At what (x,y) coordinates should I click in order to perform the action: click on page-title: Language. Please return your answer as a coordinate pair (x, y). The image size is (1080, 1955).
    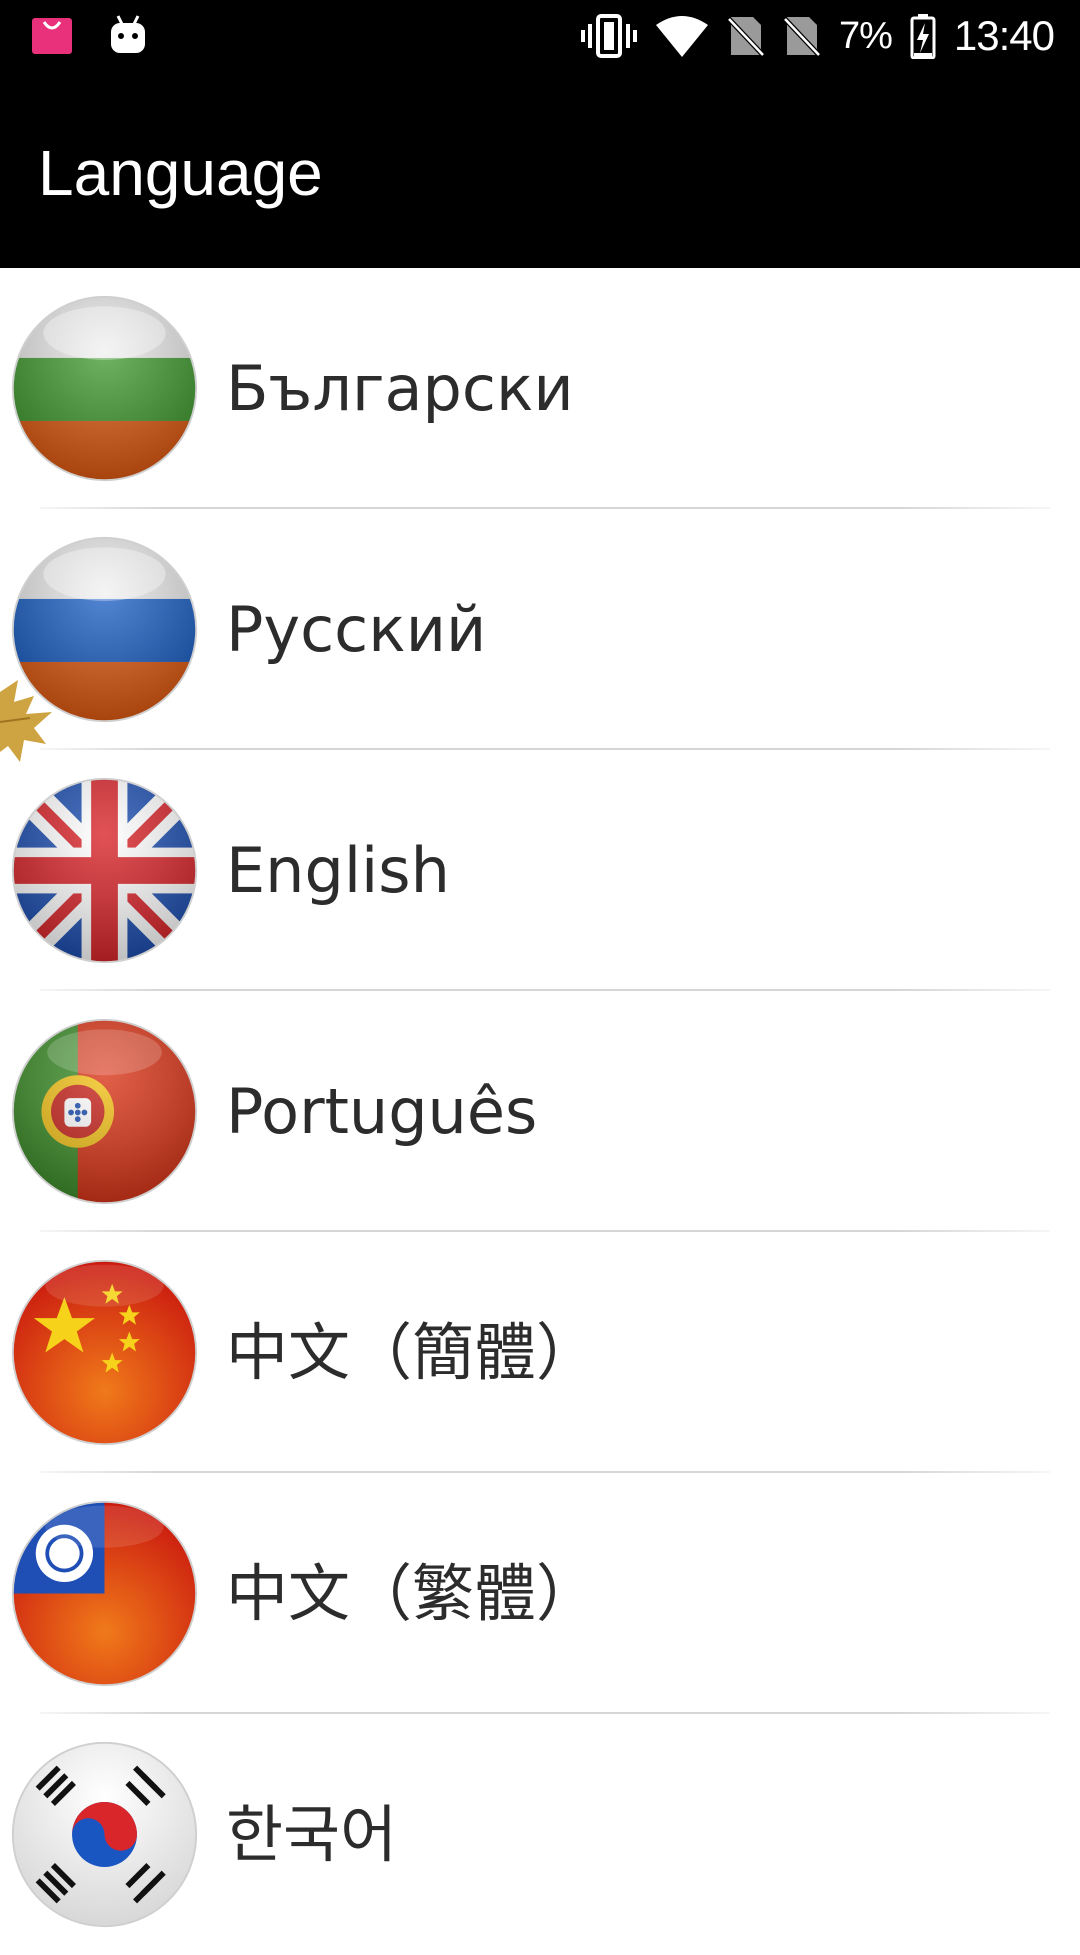
    Looking at the image, I should click on (180, 173).